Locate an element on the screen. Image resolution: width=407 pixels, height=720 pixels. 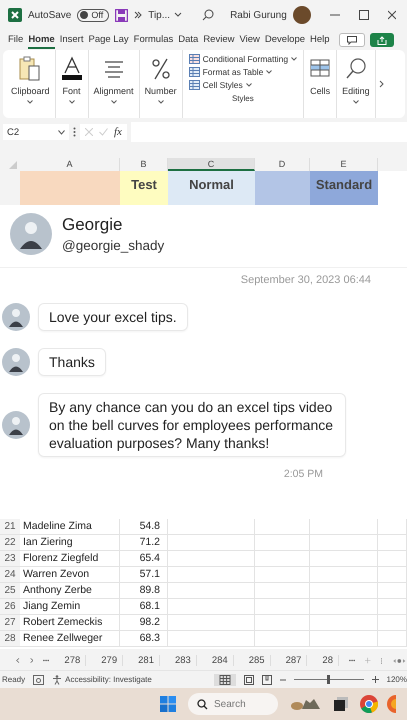
next-sheet-icon is located at coordinates (32, 660).